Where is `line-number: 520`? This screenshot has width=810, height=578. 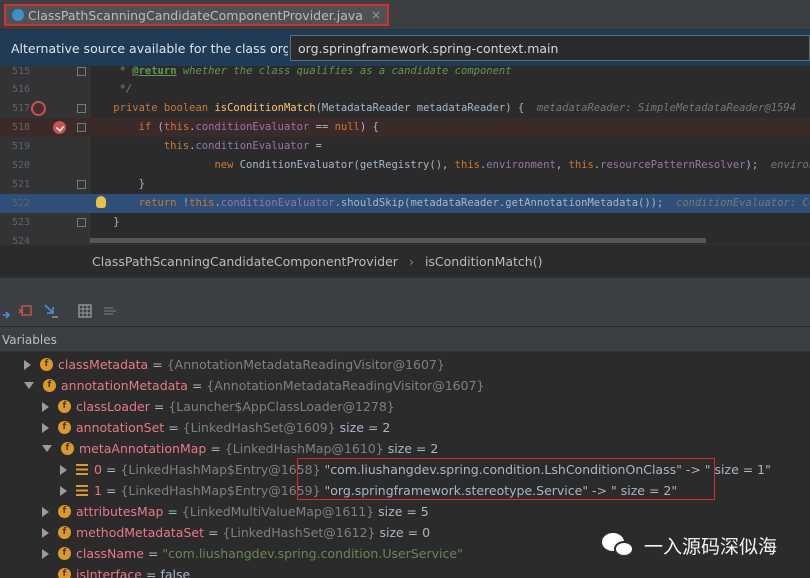
line-number: 520 is located at coordinates (20, 165).